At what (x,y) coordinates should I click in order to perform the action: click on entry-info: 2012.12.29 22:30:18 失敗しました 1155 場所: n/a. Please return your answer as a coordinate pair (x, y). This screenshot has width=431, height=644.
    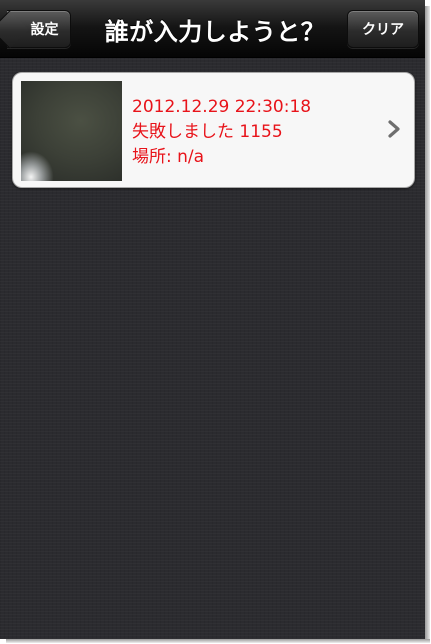
    Looking at the image, I should click on (221, 132).